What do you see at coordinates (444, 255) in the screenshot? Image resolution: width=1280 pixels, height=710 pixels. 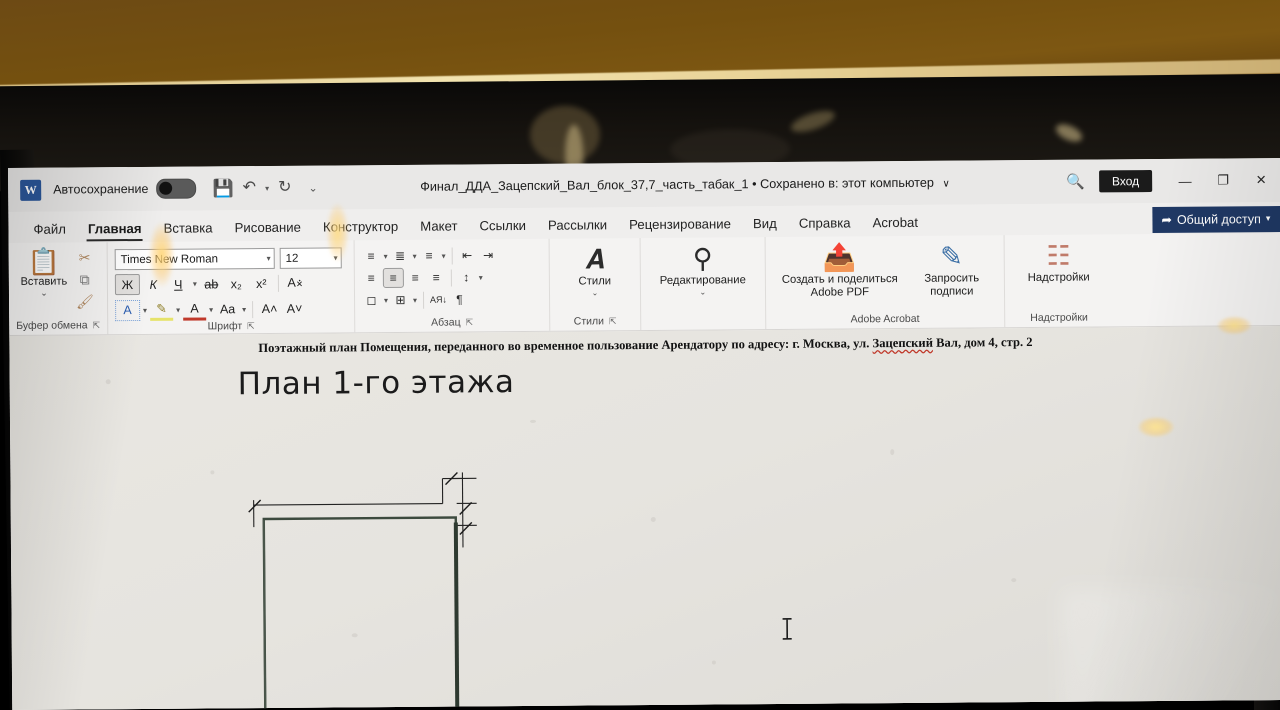 I see `multilevel-chevron-icon: ▾` at bounding box center [444, 255].